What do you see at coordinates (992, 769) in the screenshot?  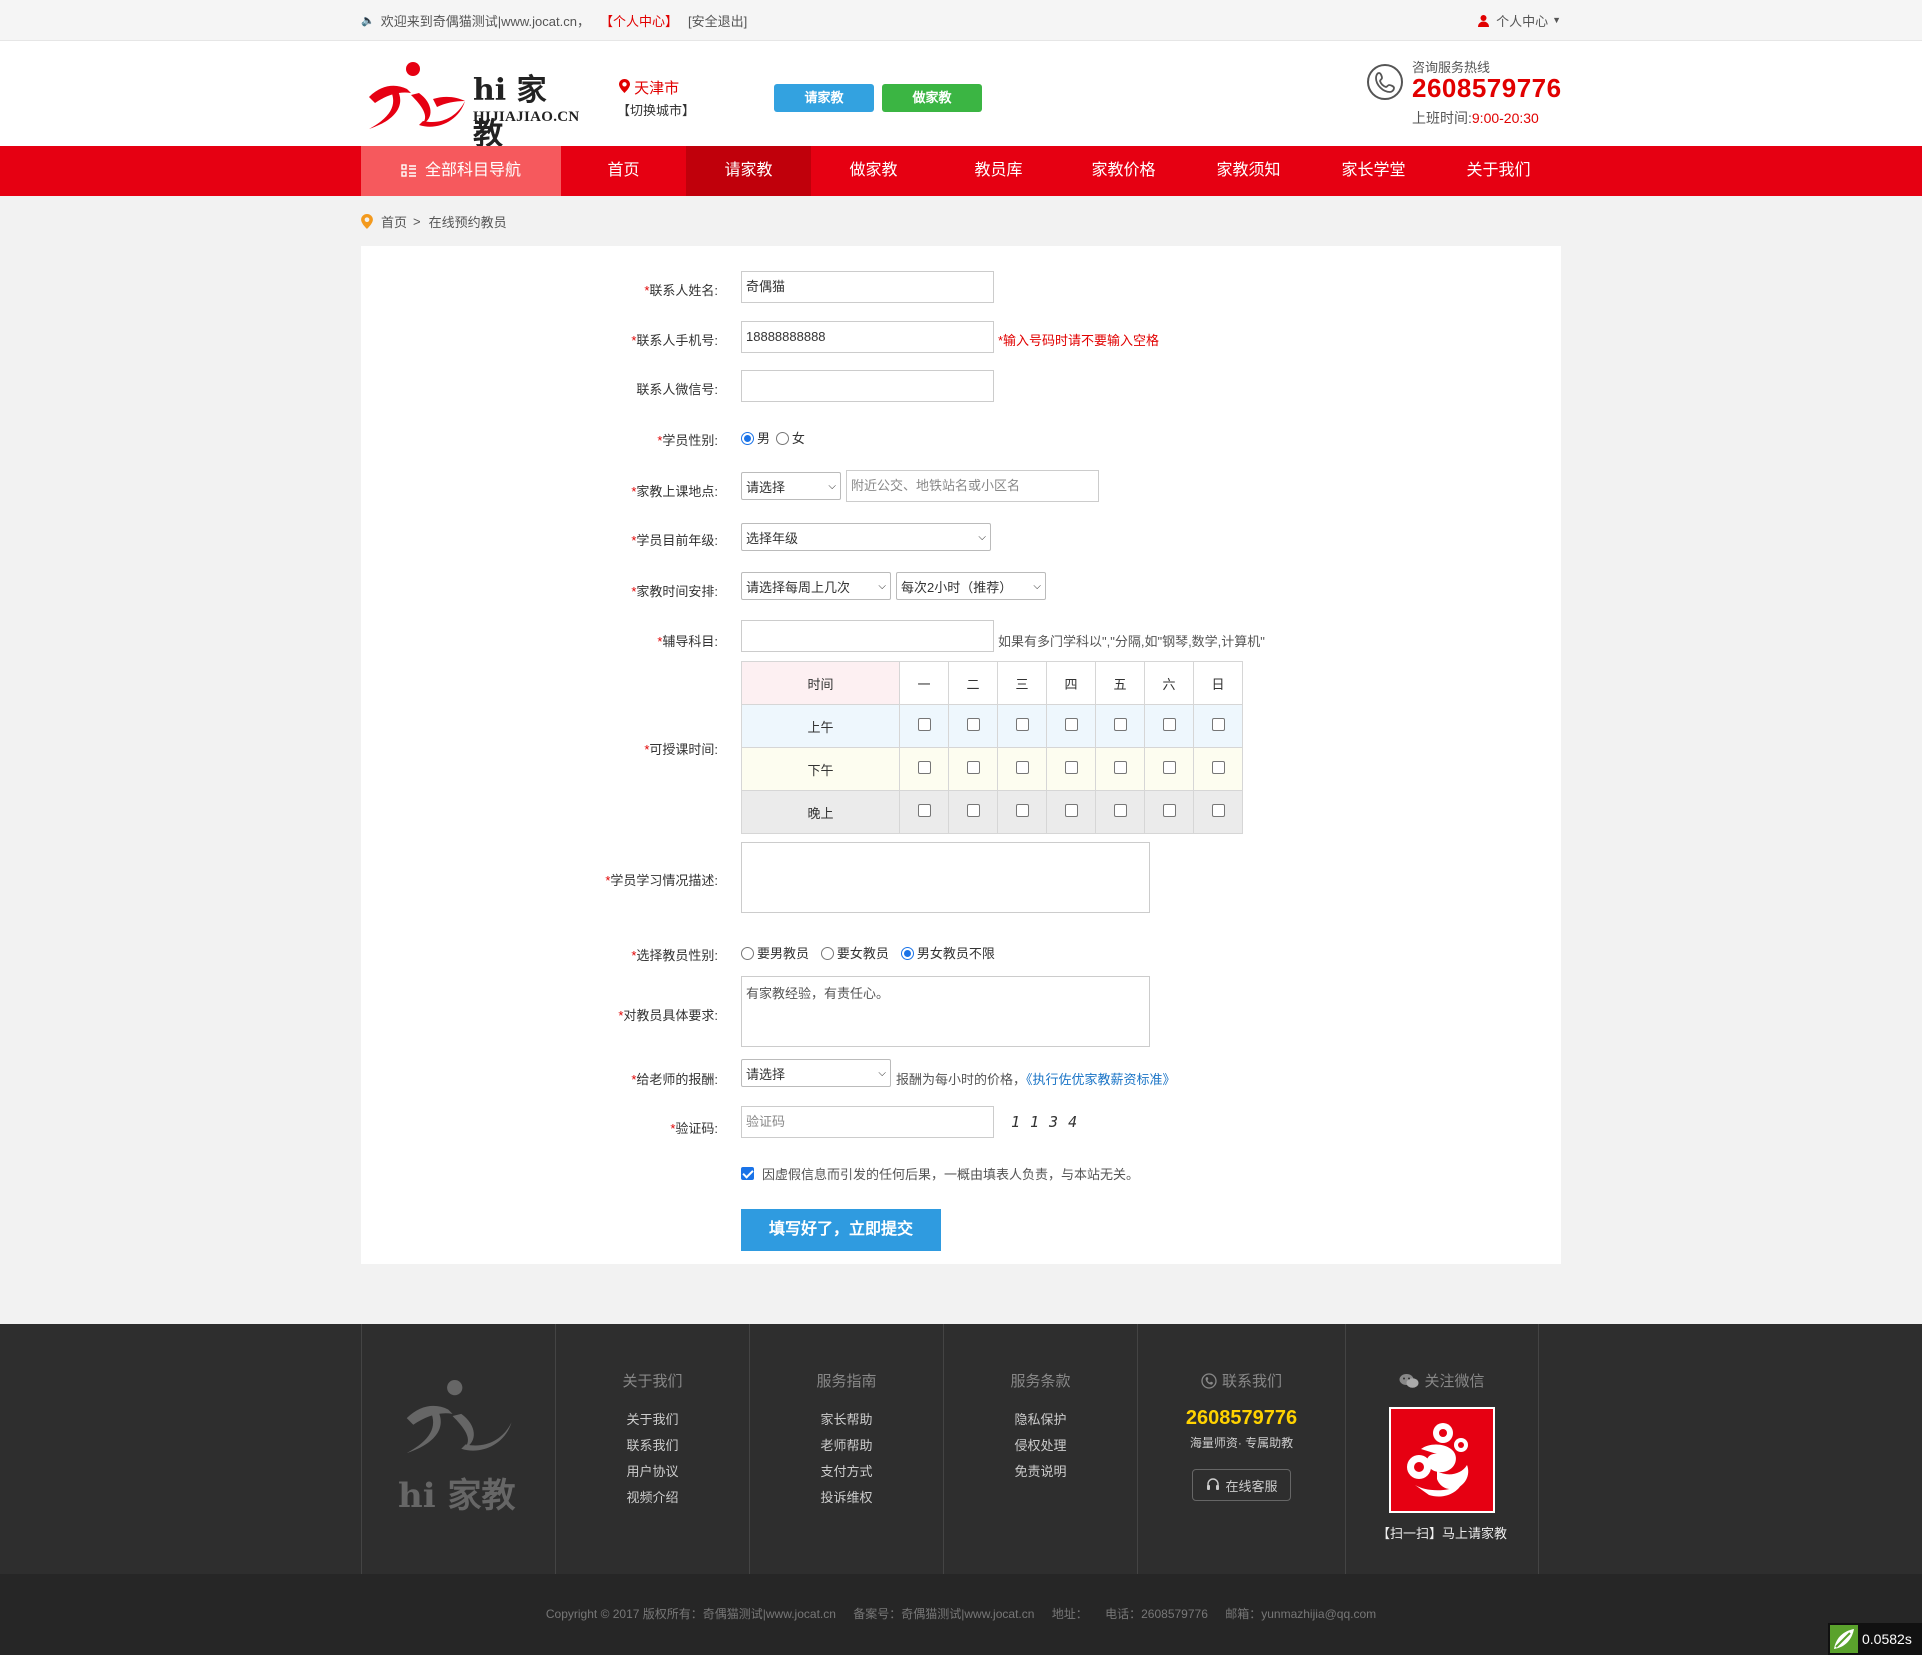 I see `schedule-row-afternoon: 下午` at bounding box center [992, 769].